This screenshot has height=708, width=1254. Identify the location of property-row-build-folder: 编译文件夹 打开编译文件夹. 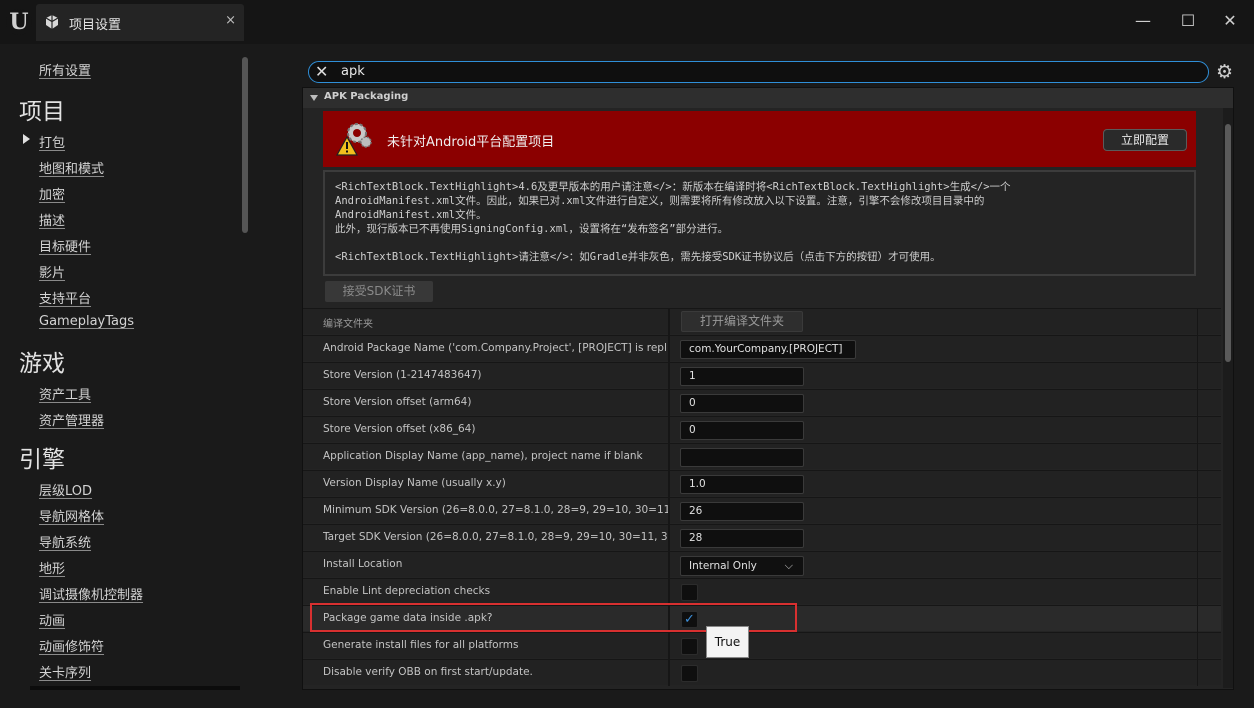
(762, 321).